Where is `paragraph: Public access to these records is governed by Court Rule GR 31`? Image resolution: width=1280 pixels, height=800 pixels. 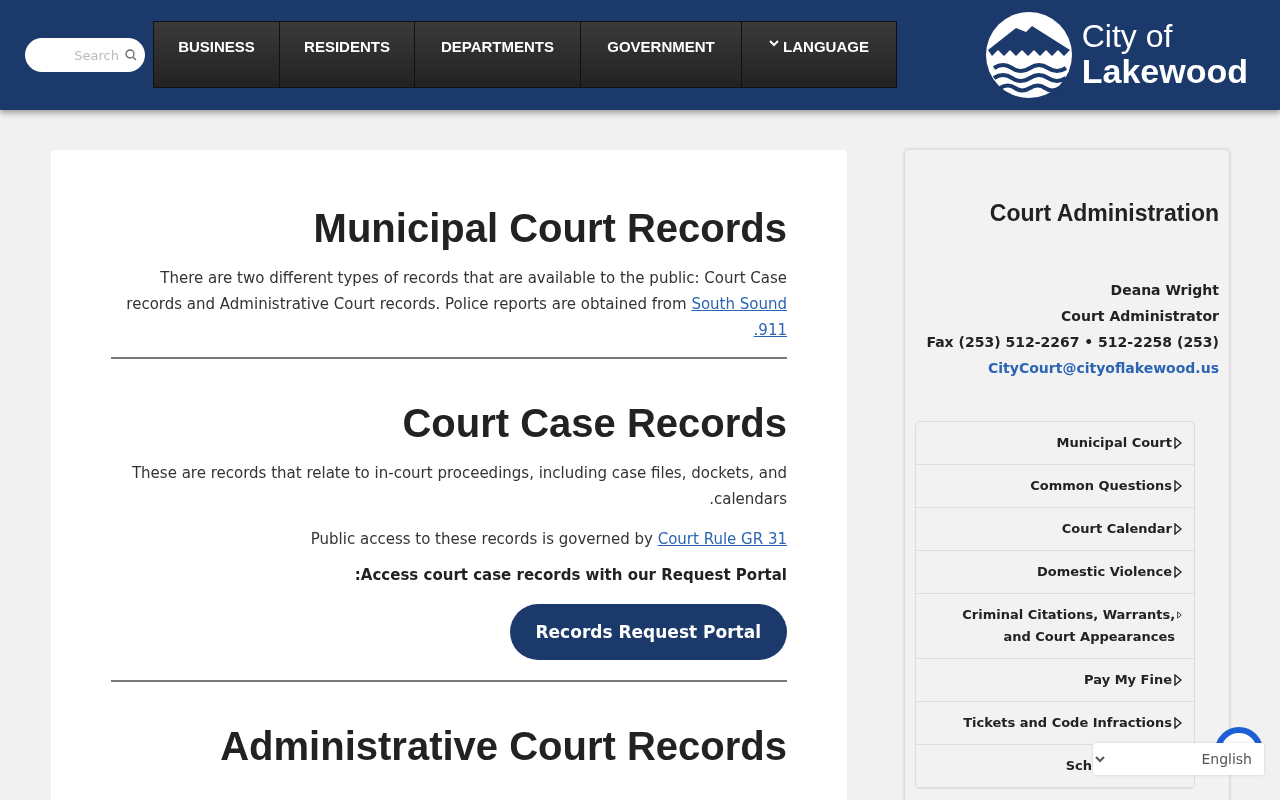
paragraph: Public access to these records is governed by Court Rule GR 31 is located at coordinates (548, 539).